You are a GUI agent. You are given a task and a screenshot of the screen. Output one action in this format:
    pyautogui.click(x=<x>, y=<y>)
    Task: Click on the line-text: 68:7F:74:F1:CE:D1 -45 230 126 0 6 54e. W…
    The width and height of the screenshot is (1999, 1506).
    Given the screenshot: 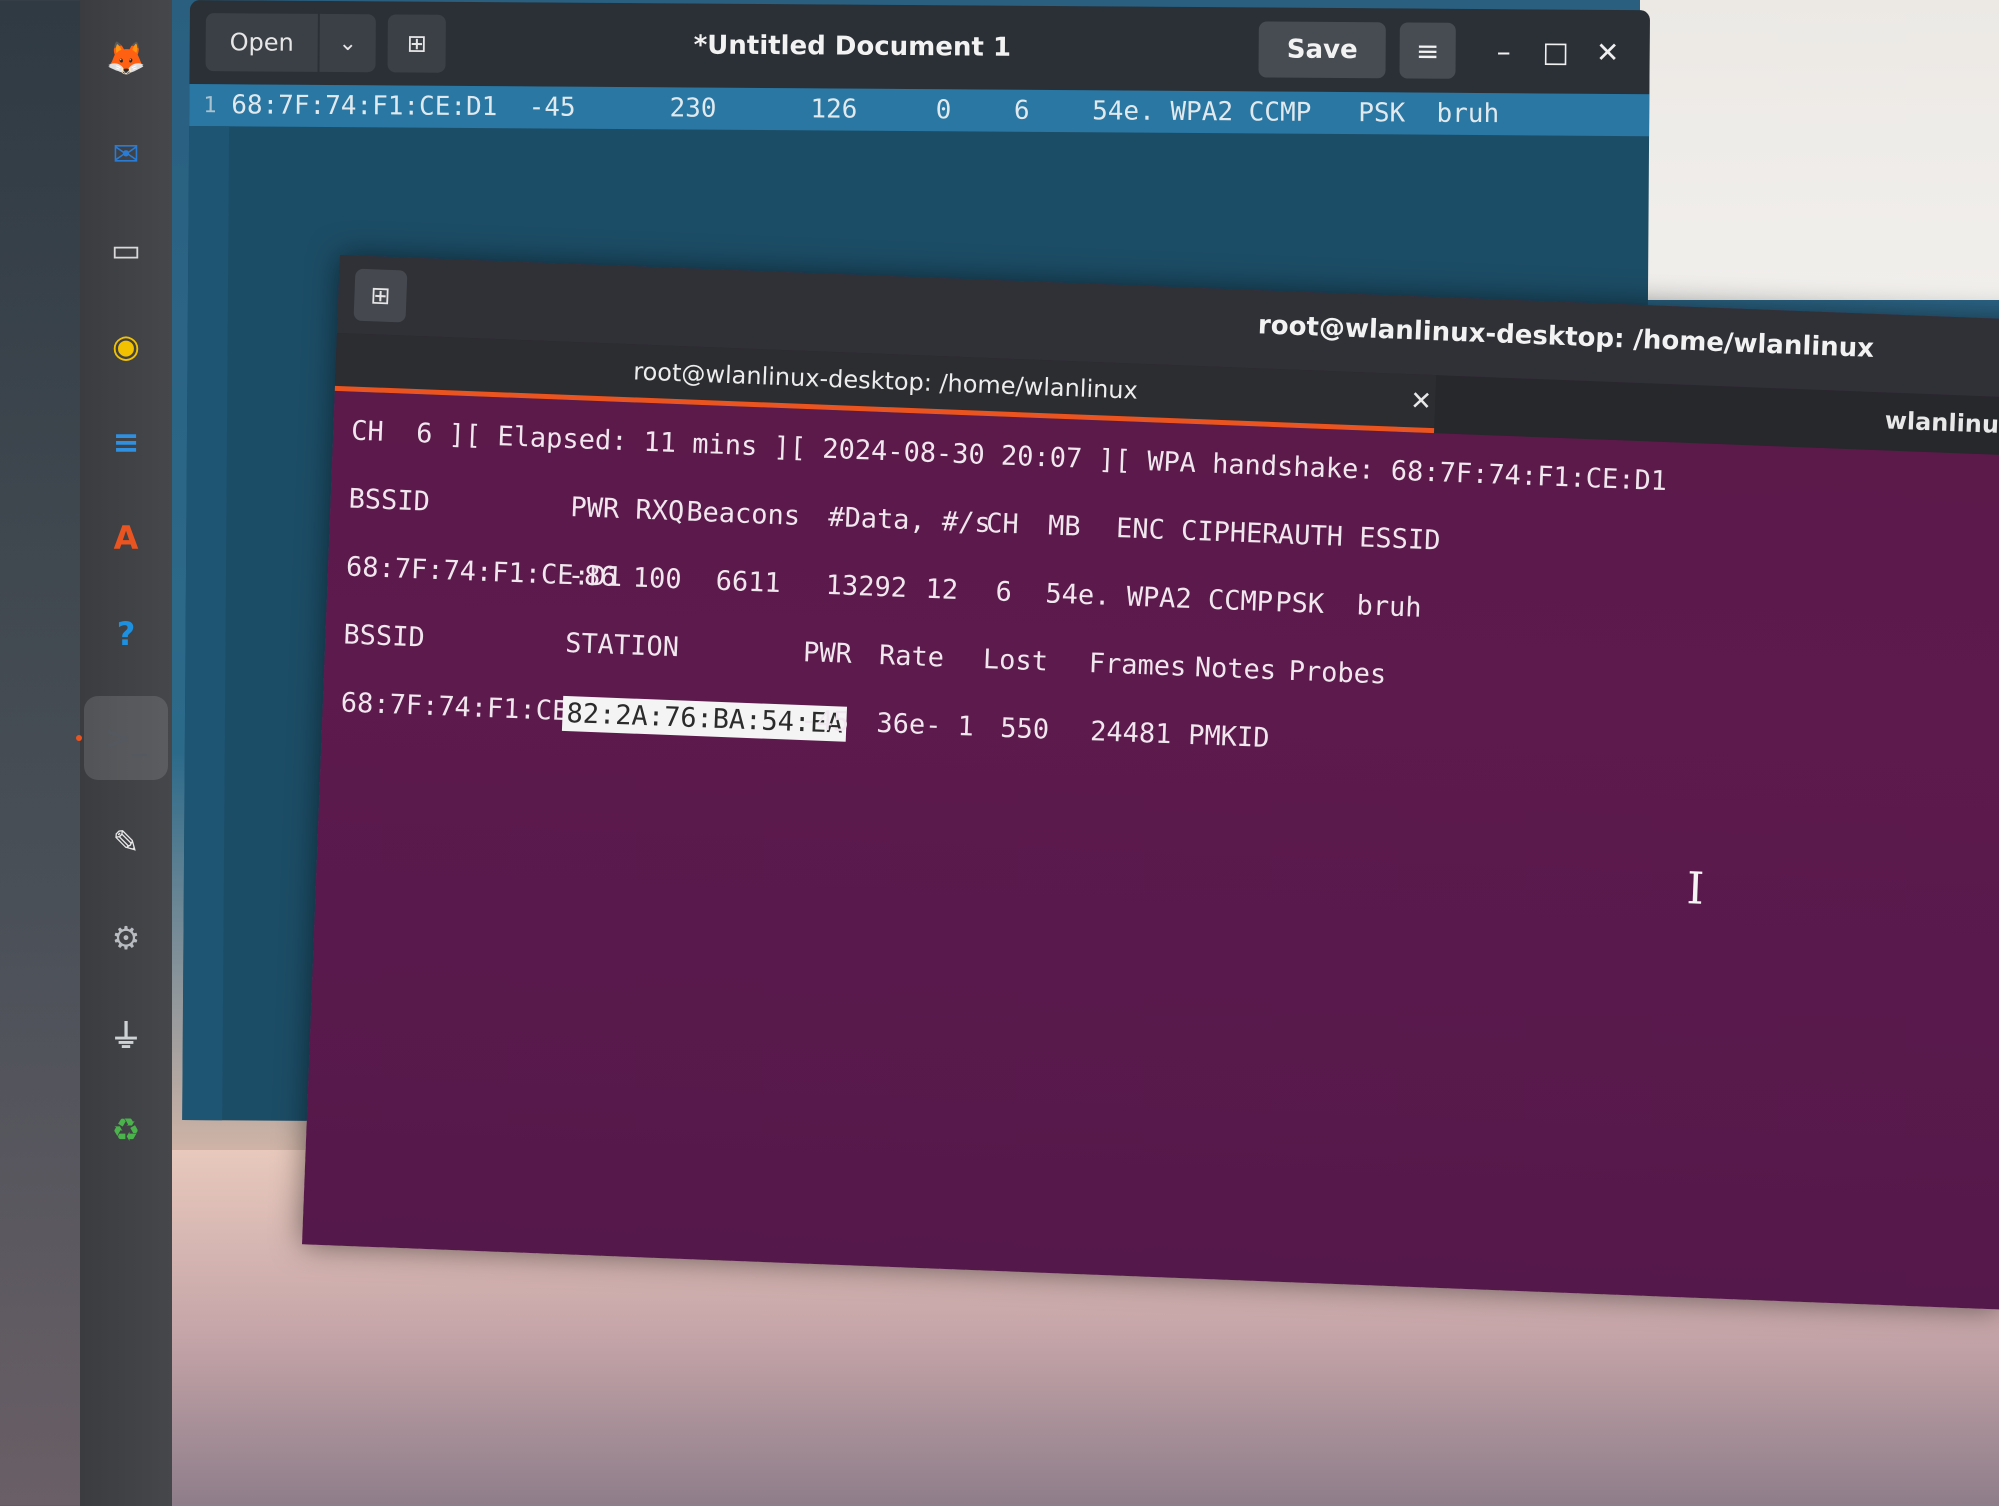 What is the action you would take?
    pyautogui.click(x=865, y=110)
    